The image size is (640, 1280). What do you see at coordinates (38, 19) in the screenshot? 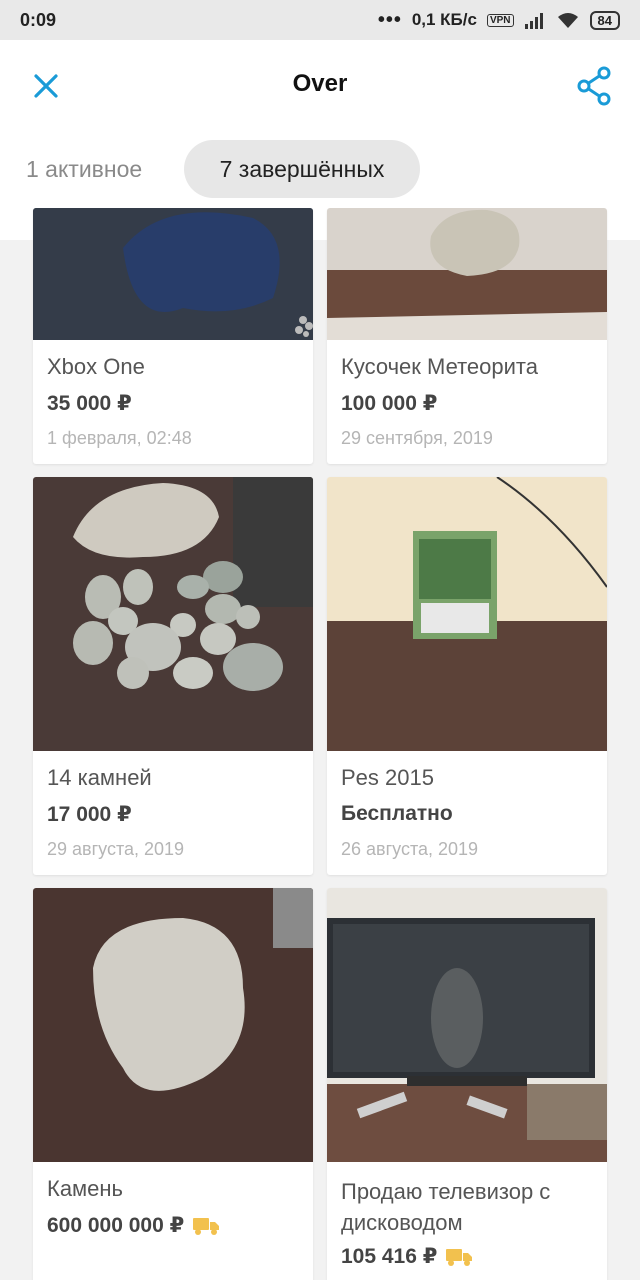
I see `status-time: 0:09` at bounding box center [38, 19].